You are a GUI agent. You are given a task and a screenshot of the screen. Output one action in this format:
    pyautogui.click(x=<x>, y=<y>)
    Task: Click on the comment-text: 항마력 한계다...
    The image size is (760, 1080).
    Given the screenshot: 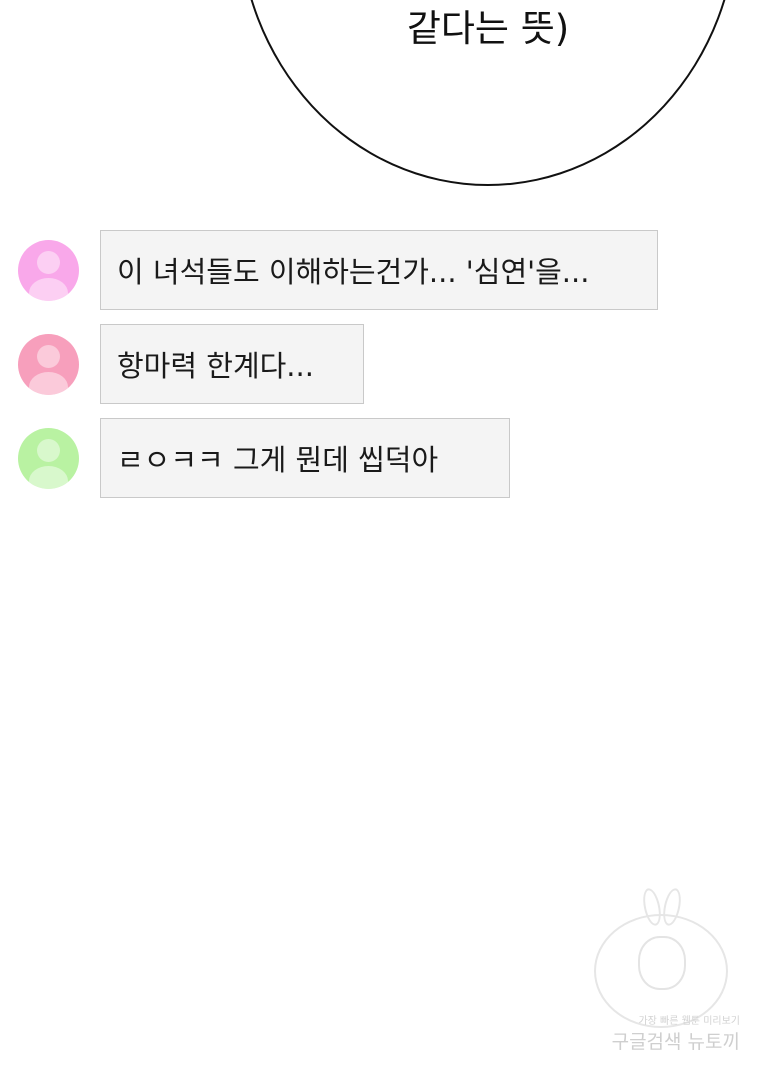 What is the action you would take?
    pyautogui.click(x=215, y=366)
    